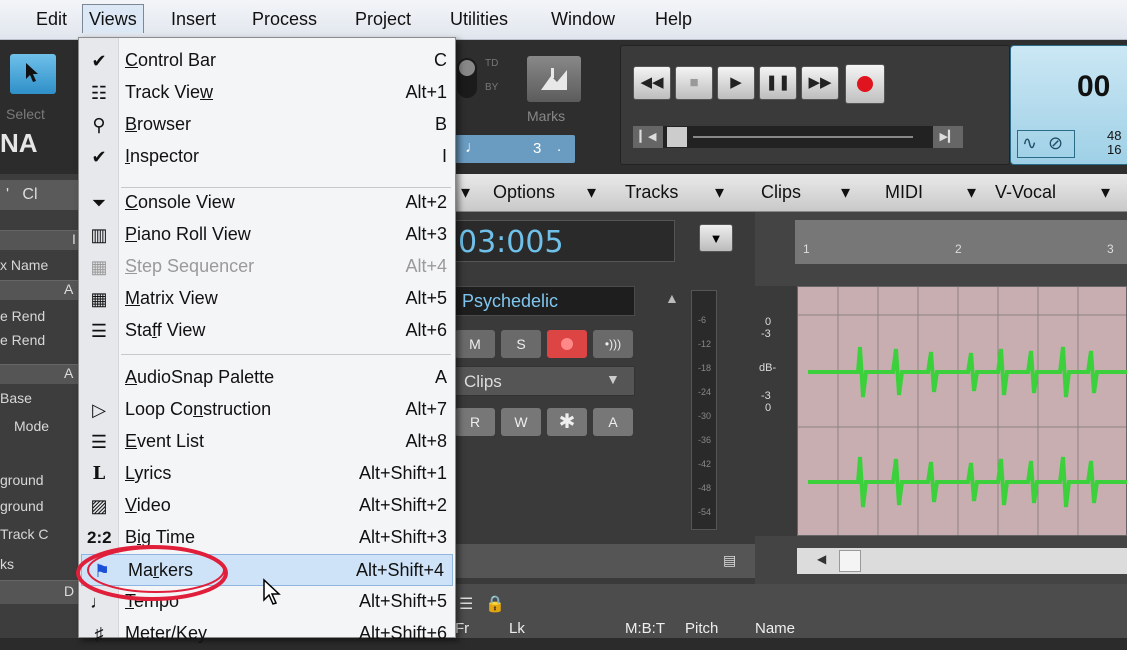 The height and width of the screenshot is (650, 1127). I want to click on menu-project: Project, so click(383, 19).